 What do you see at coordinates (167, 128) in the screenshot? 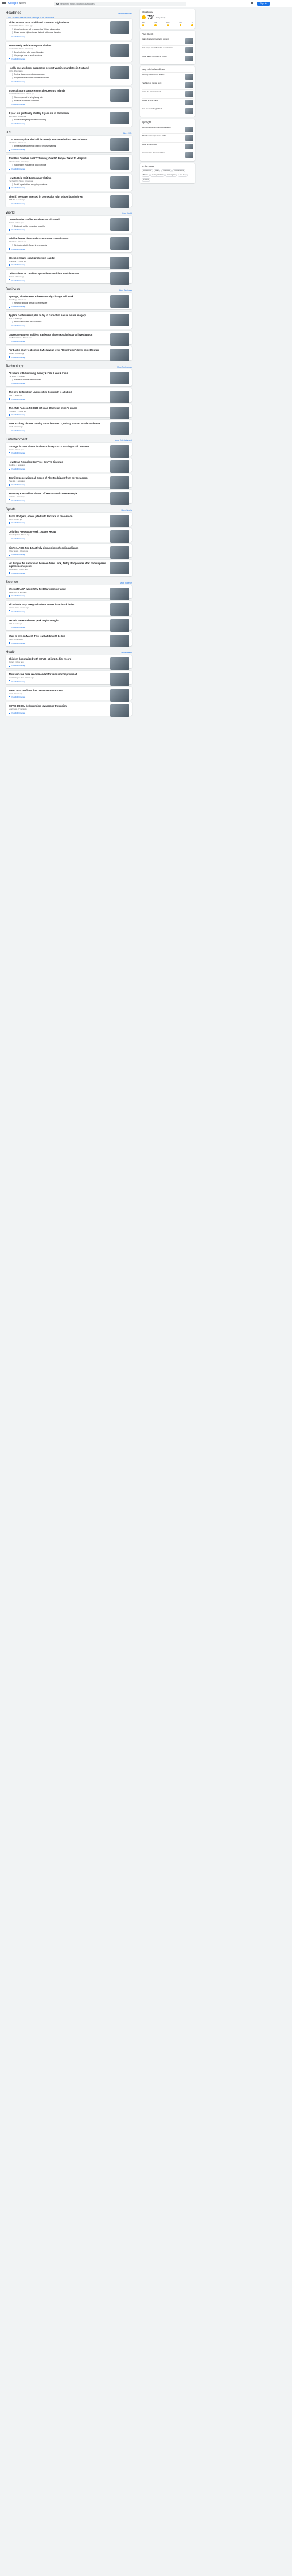
I see `sidebar-story: Behind the scenes of a record season` at bounding box center [167, 128].